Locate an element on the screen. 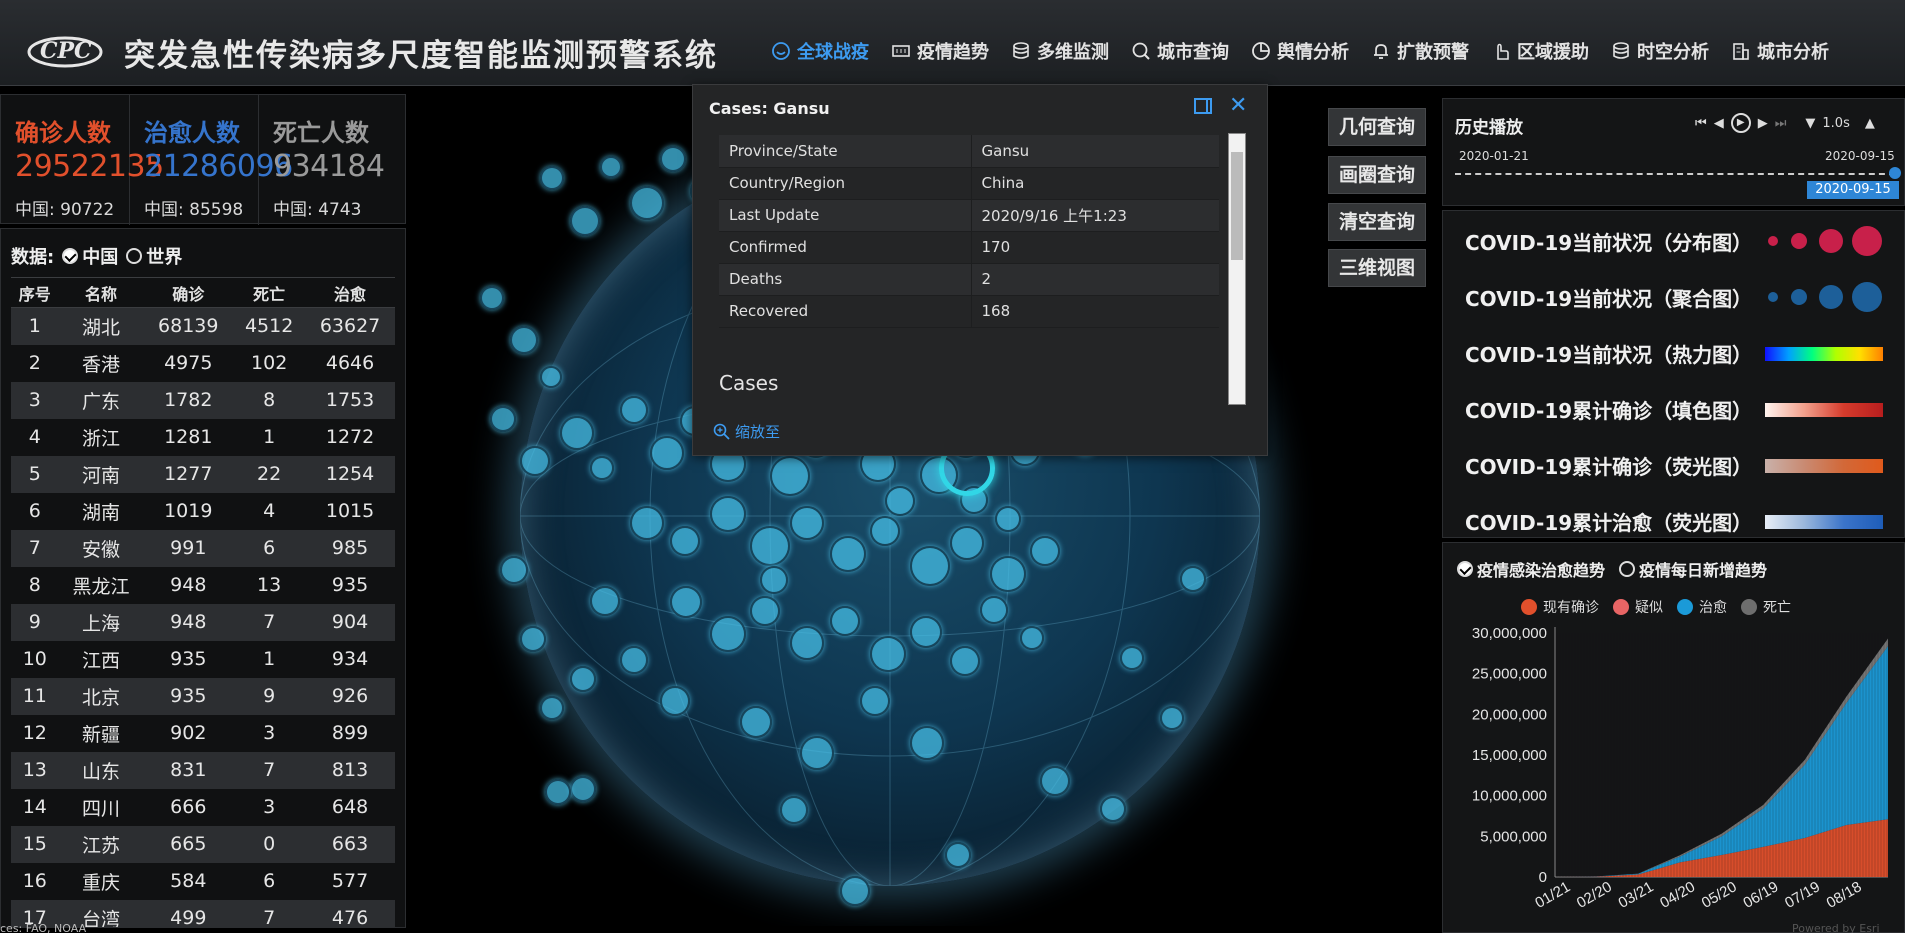  speed-dropdown-icon: ▼ is located at coordinates (1810, 123).